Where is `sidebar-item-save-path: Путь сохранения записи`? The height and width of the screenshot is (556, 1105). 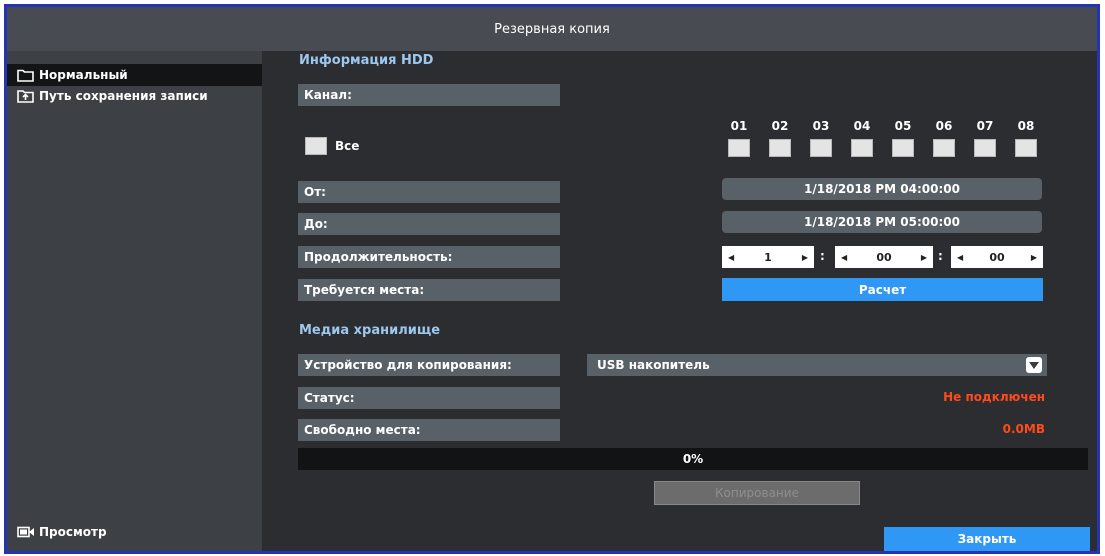 sidebar-item-save-path: Путь сохранения записи is located at coordinates (134, 96).